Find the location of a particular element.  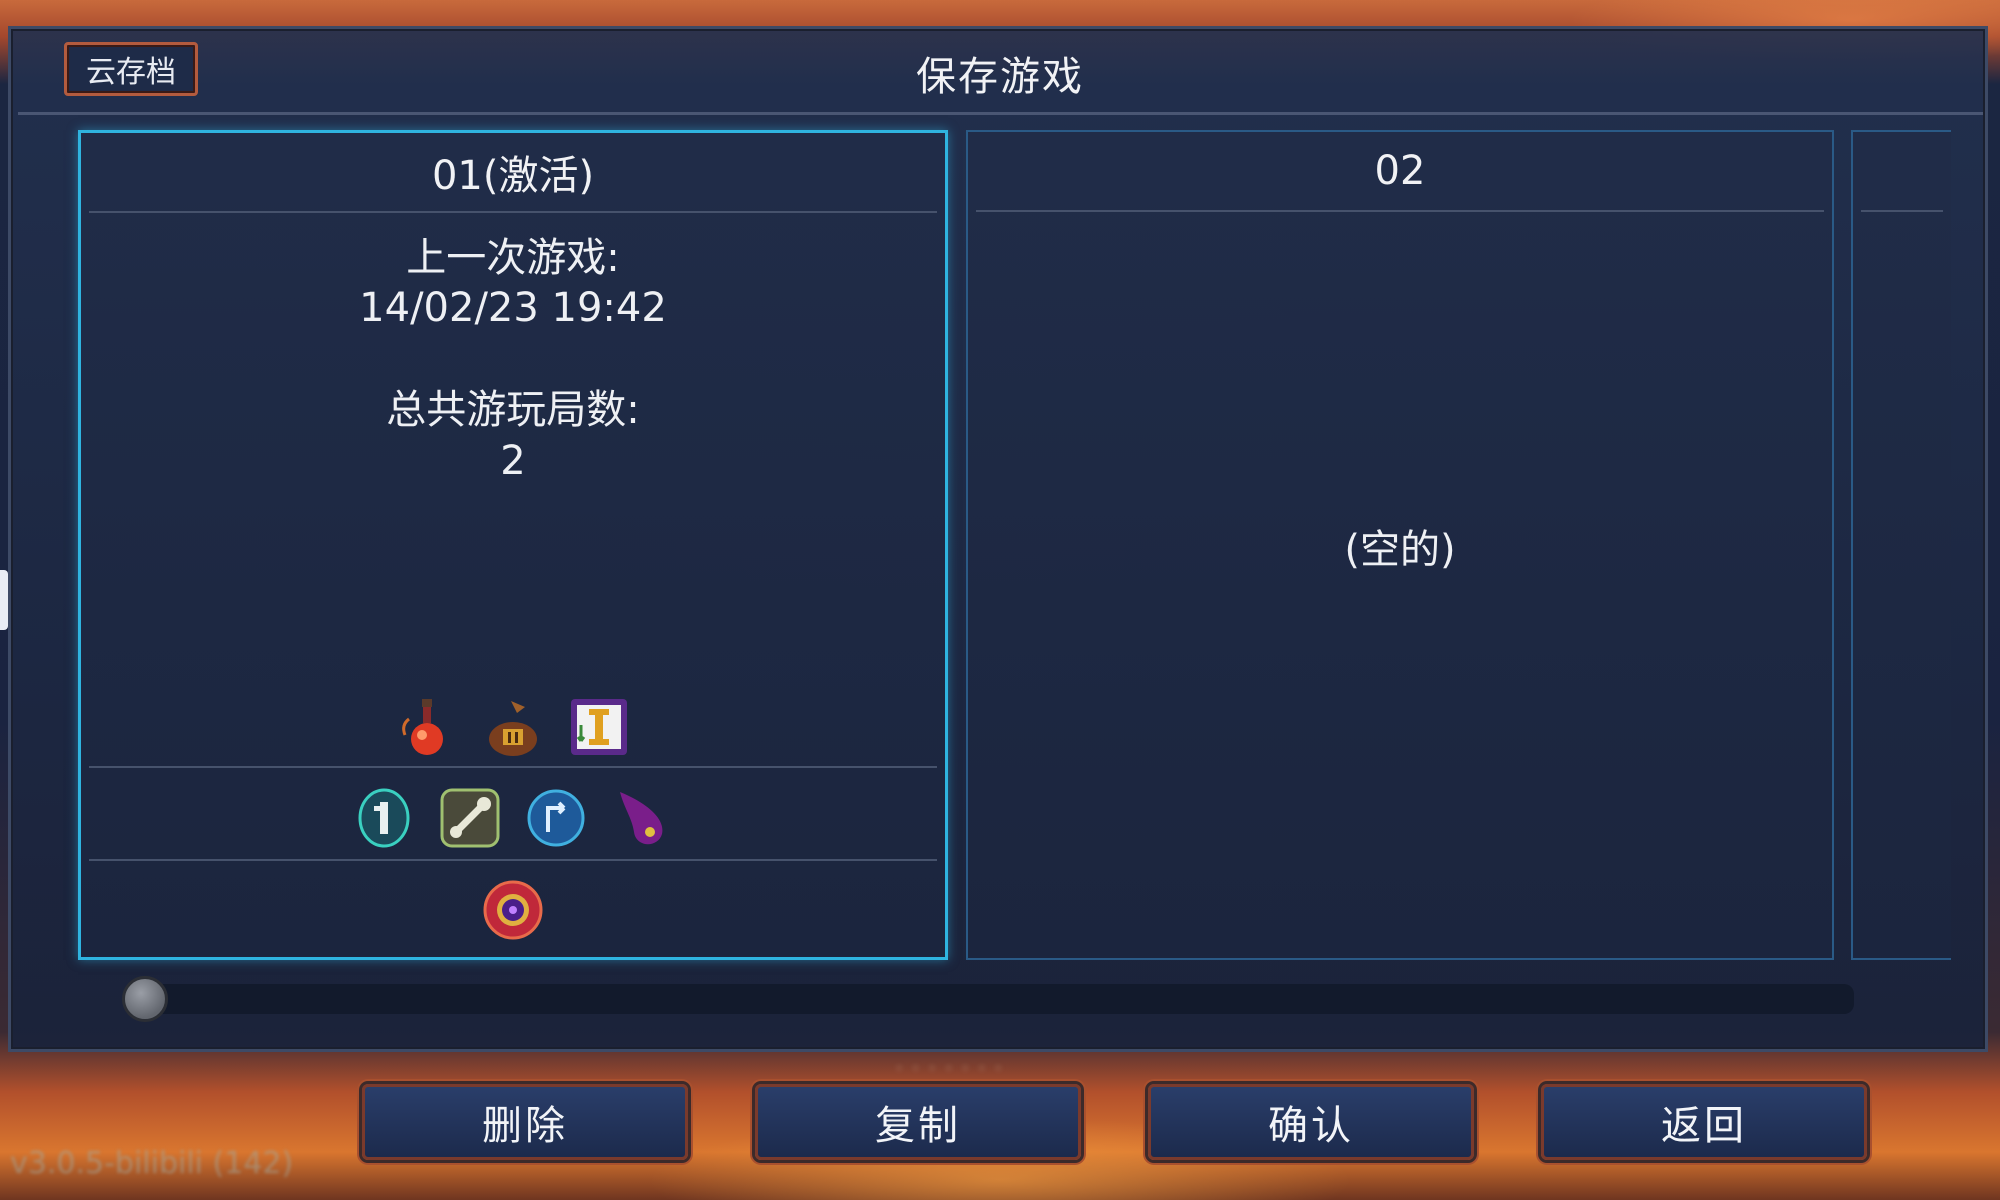

copy-button: 复制 is located at coordinates (918, 1122).